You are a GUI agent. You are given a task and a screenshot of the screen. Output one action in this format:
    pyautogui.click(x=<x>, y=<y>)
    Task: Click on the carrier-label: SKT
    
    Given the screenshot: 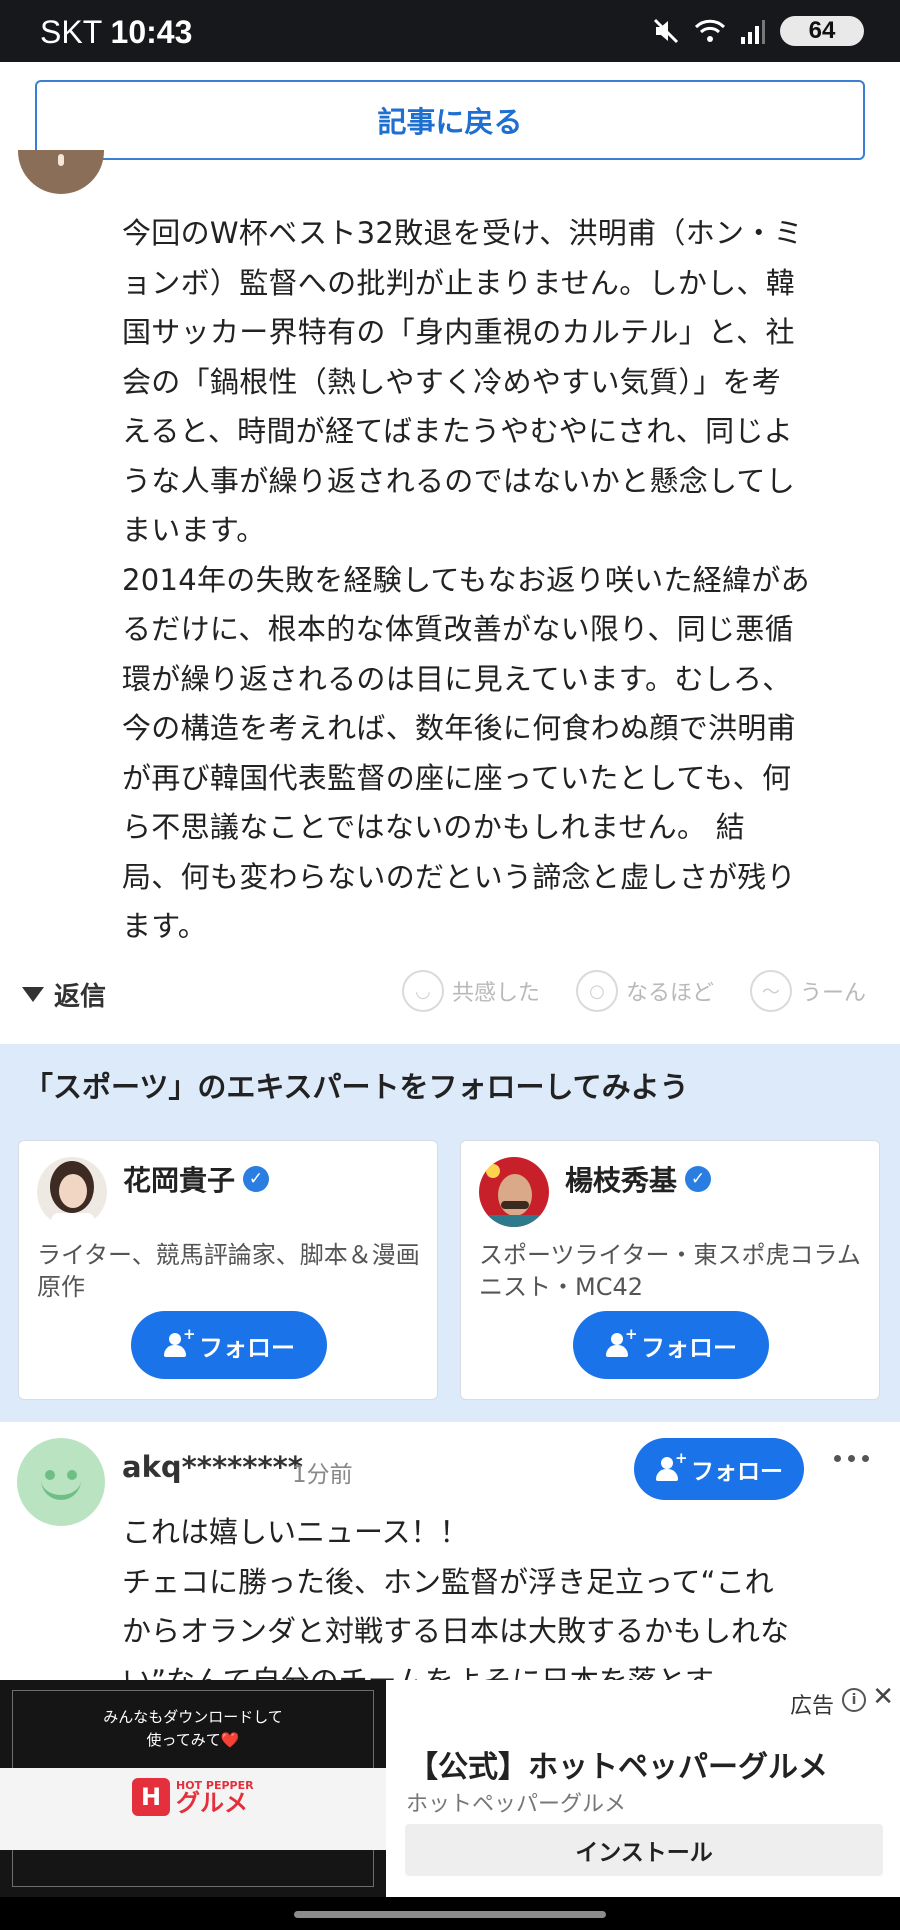 What is the action you would take?
    pyautogui.click(x=71, y=32)
    